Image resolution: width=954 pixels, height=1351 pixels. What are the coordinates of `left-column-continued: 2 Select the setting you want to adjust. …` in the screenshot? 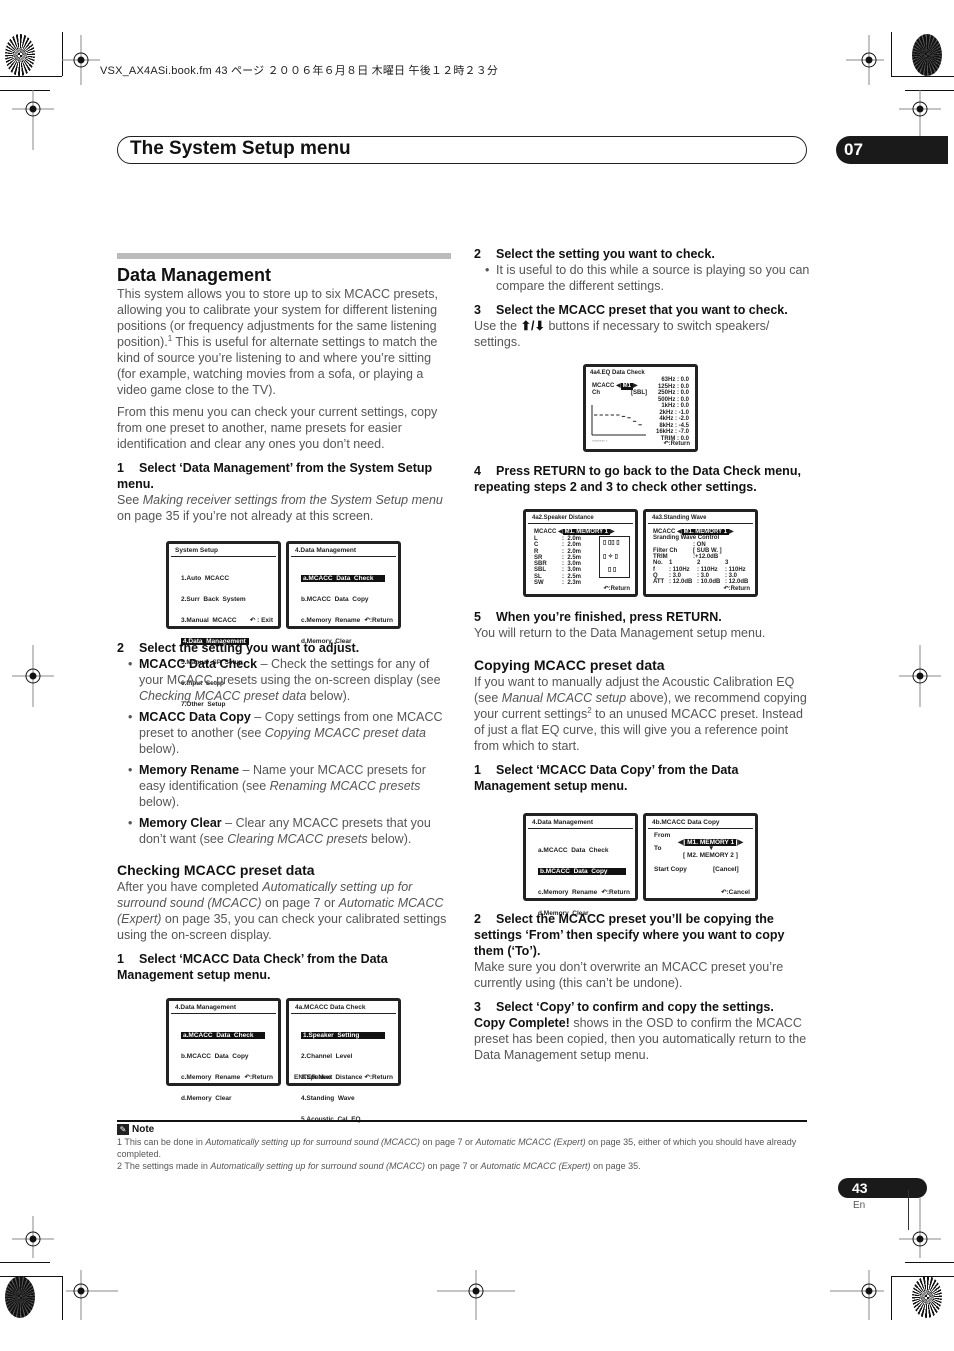 It's located at (285, 811).